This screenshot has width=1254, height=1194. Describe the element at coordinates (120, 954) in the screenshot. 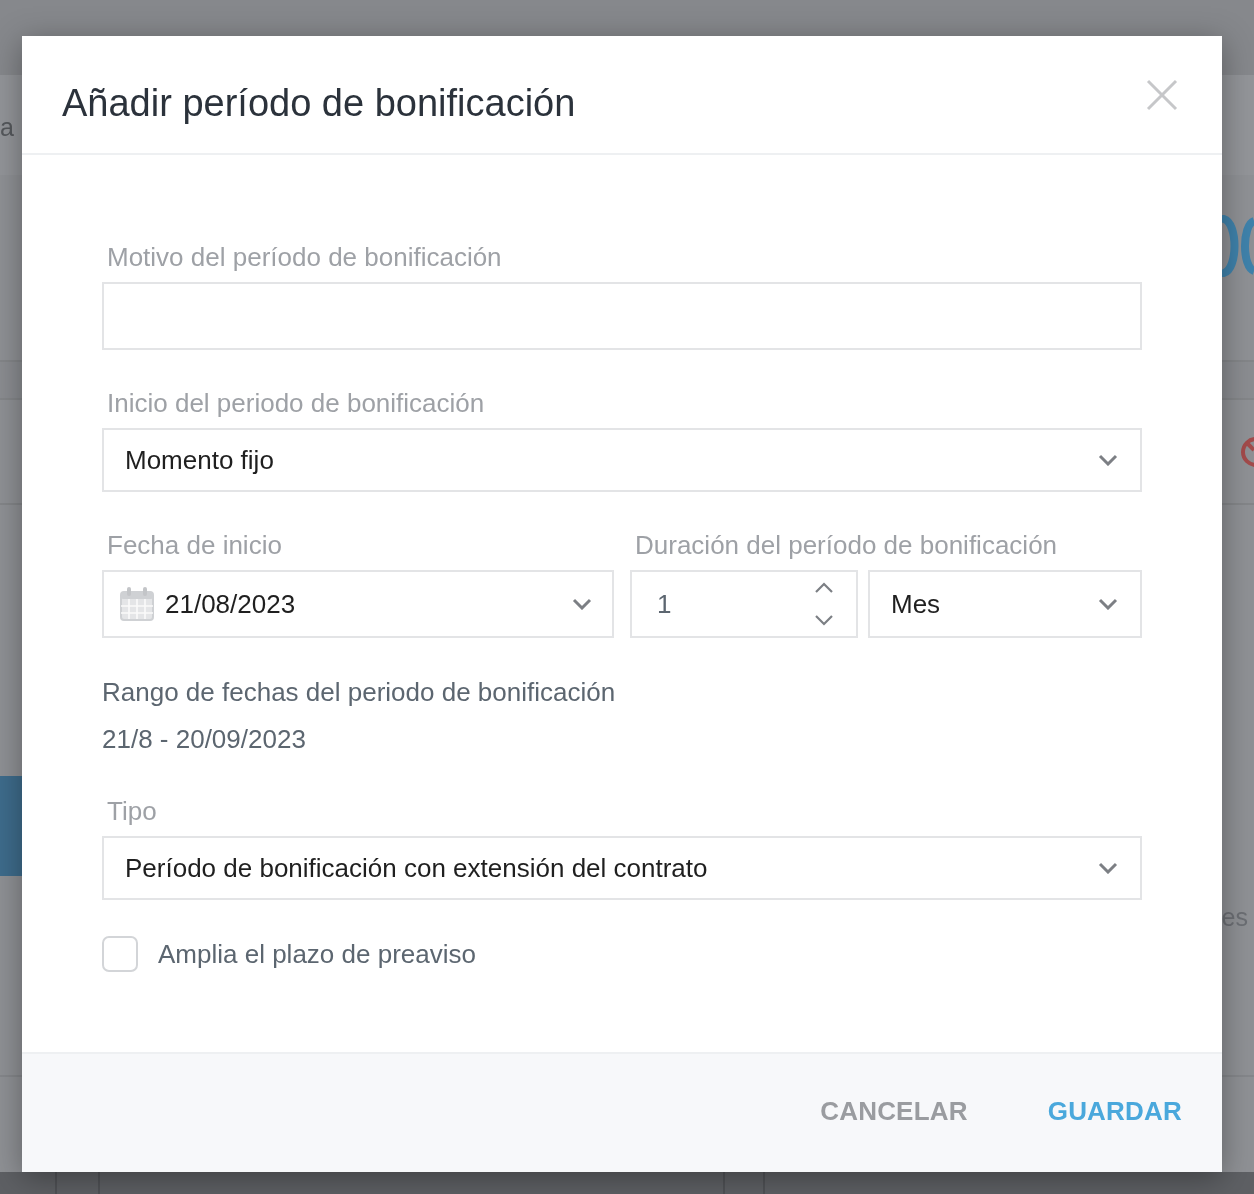

I see `checkbox` at that location.